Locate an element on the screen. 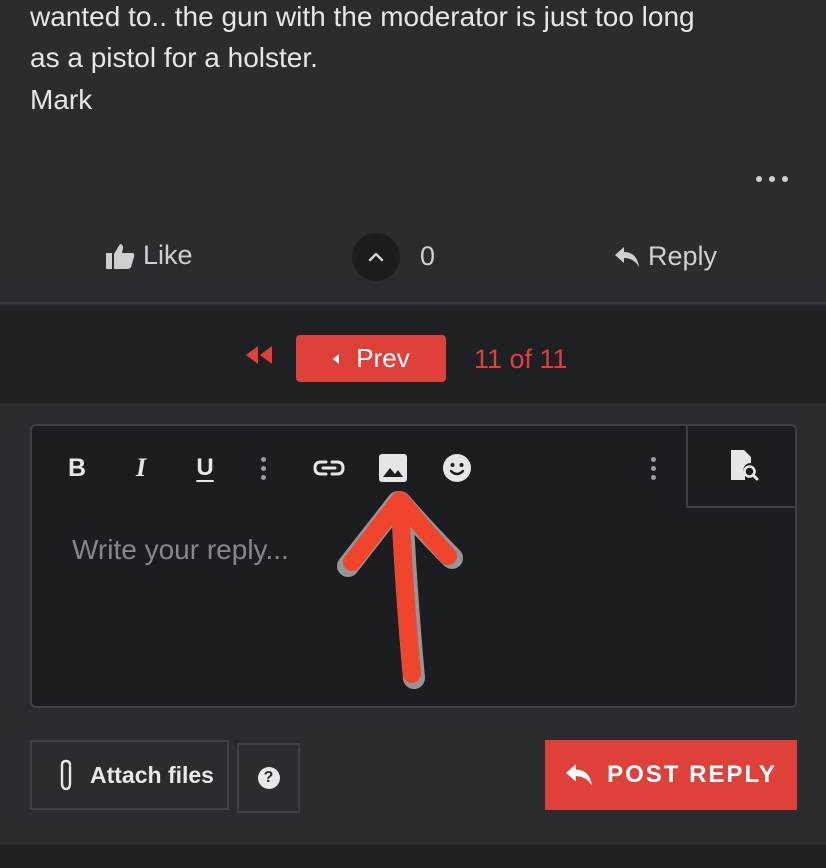  insert-image-button is located at coordinates (393, 468).